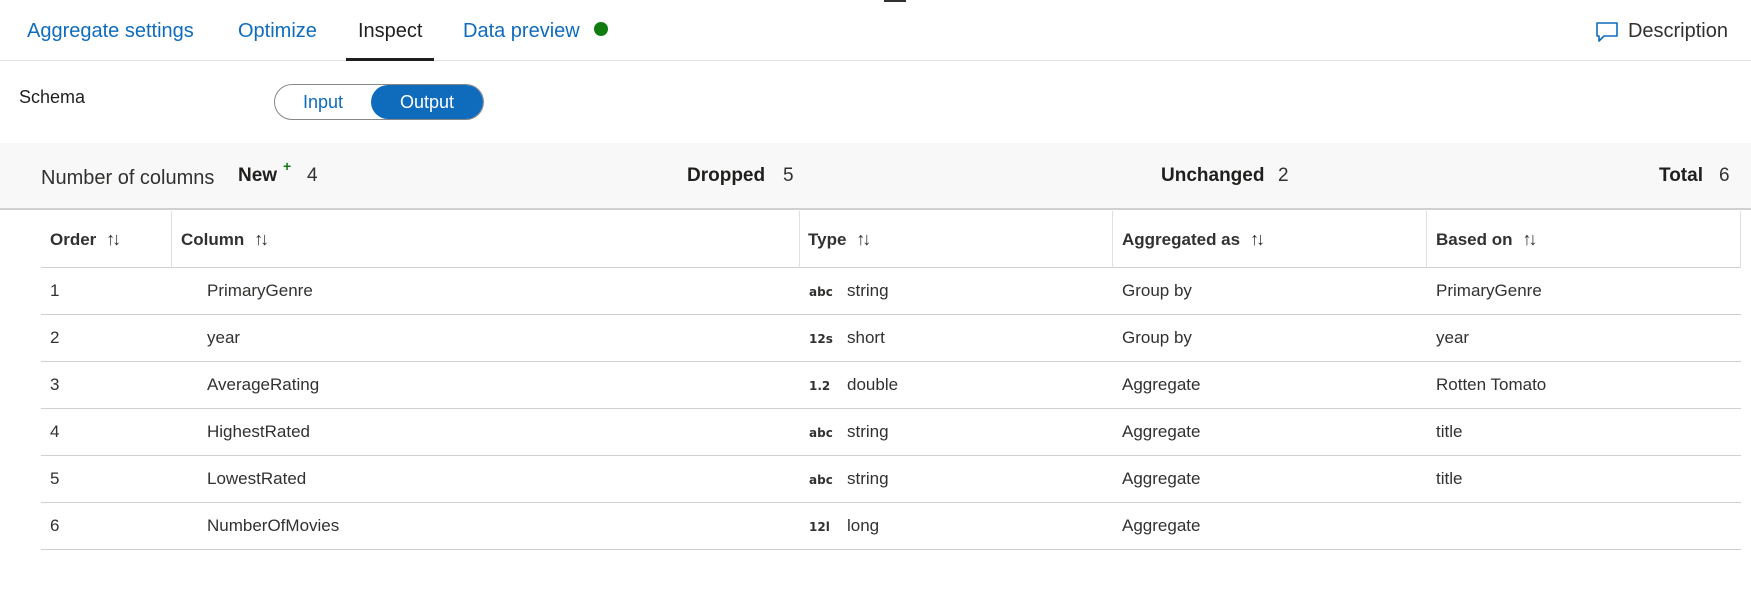 This screenshot has height=615, width=1751. I want to click on table-row: 5 LowestRated abc string Aggregate title, so click(891, 479).